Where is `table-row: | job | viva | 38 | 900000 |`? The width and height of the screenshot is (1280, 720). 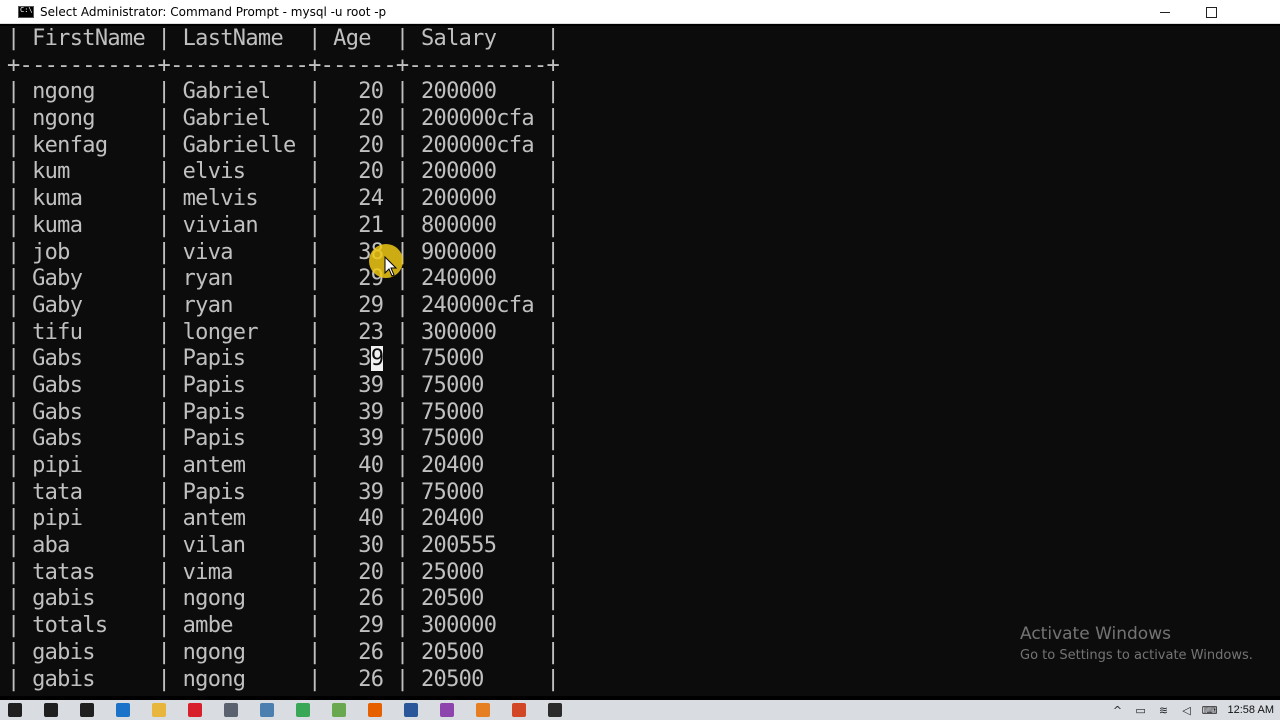 table-row: | job | viva | 38 | 900000 | is located at coordinates (283, 252).